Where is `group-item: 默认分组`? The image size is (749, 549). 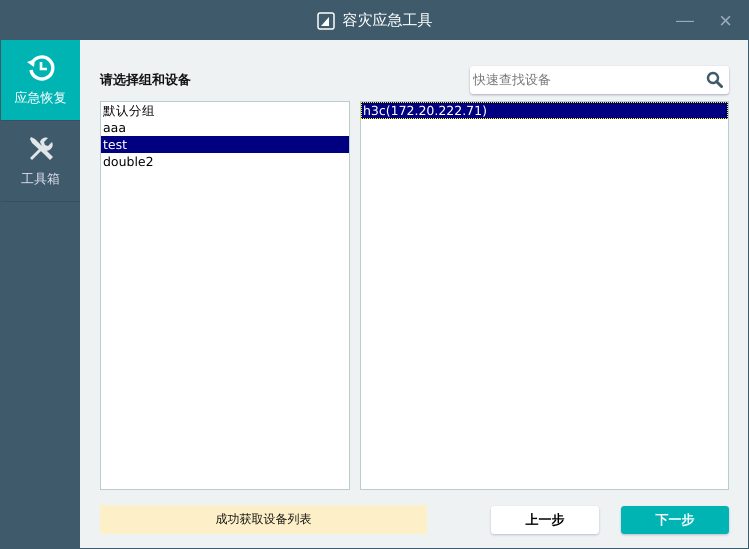 group-item: 默认分组 is located at coordinates (225, 110).